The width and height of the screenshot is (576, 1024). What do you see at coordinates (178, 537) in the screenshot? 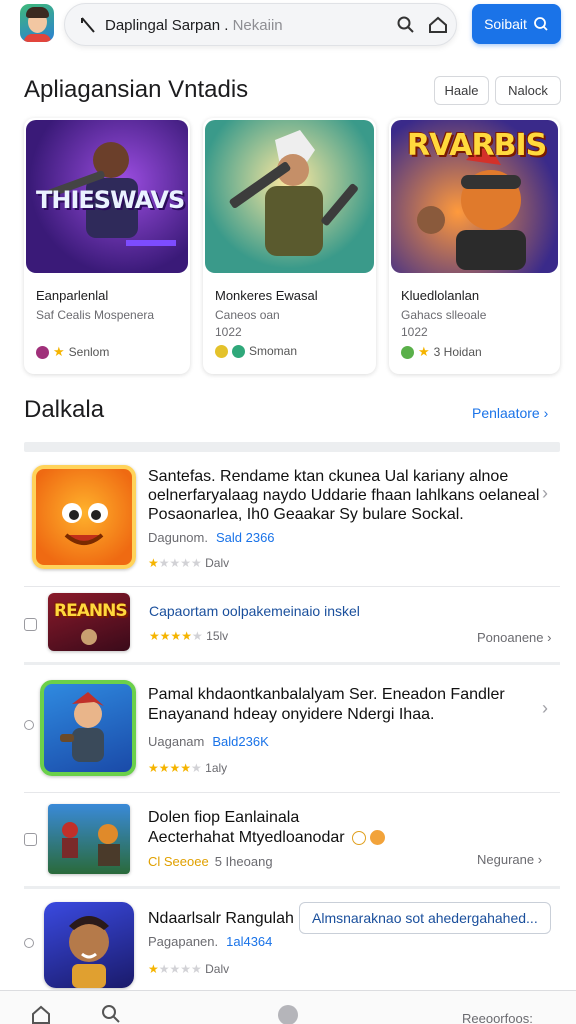
I see `item-meta-label: Dagunom.` at bounding box center [178, 537].